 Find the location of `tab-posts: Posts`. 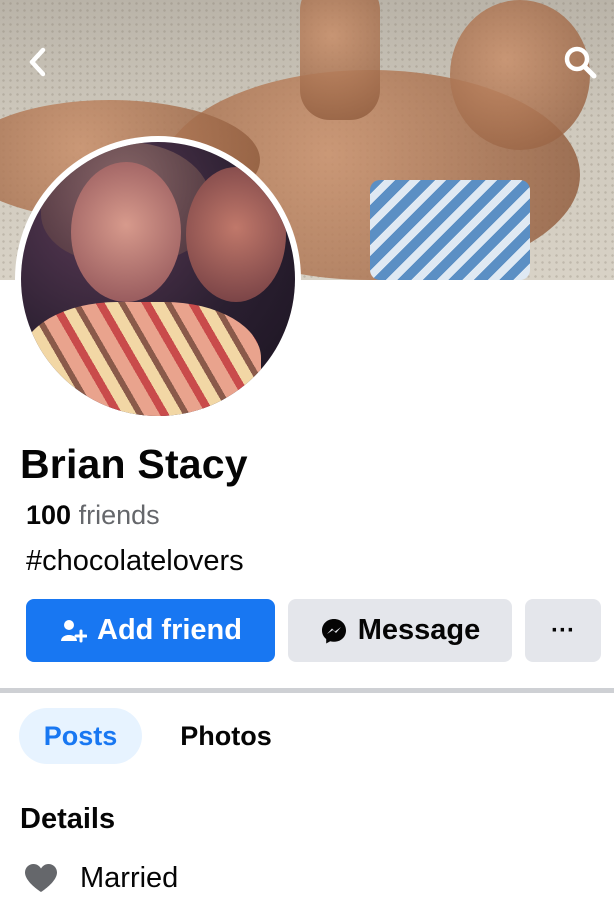

tab-posts: Posts is located at coordinates (80, 736).